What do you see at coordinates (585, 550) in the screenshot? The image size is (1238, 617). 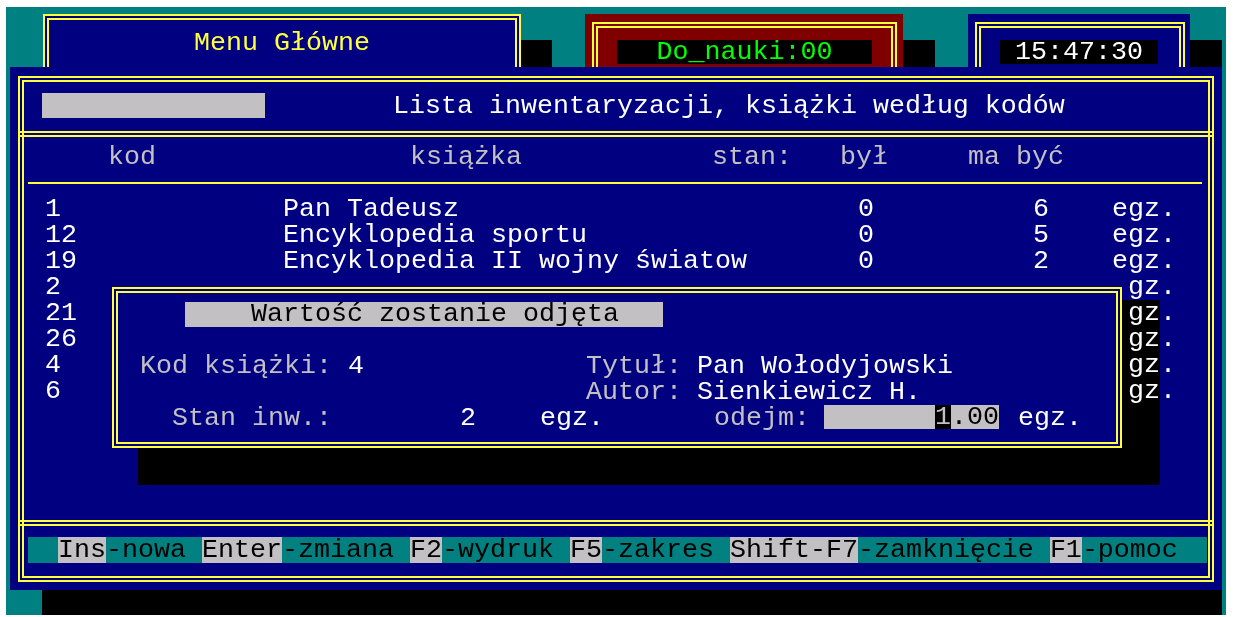 I see `shortcut-key: F5` at bounding box center [585, 550].